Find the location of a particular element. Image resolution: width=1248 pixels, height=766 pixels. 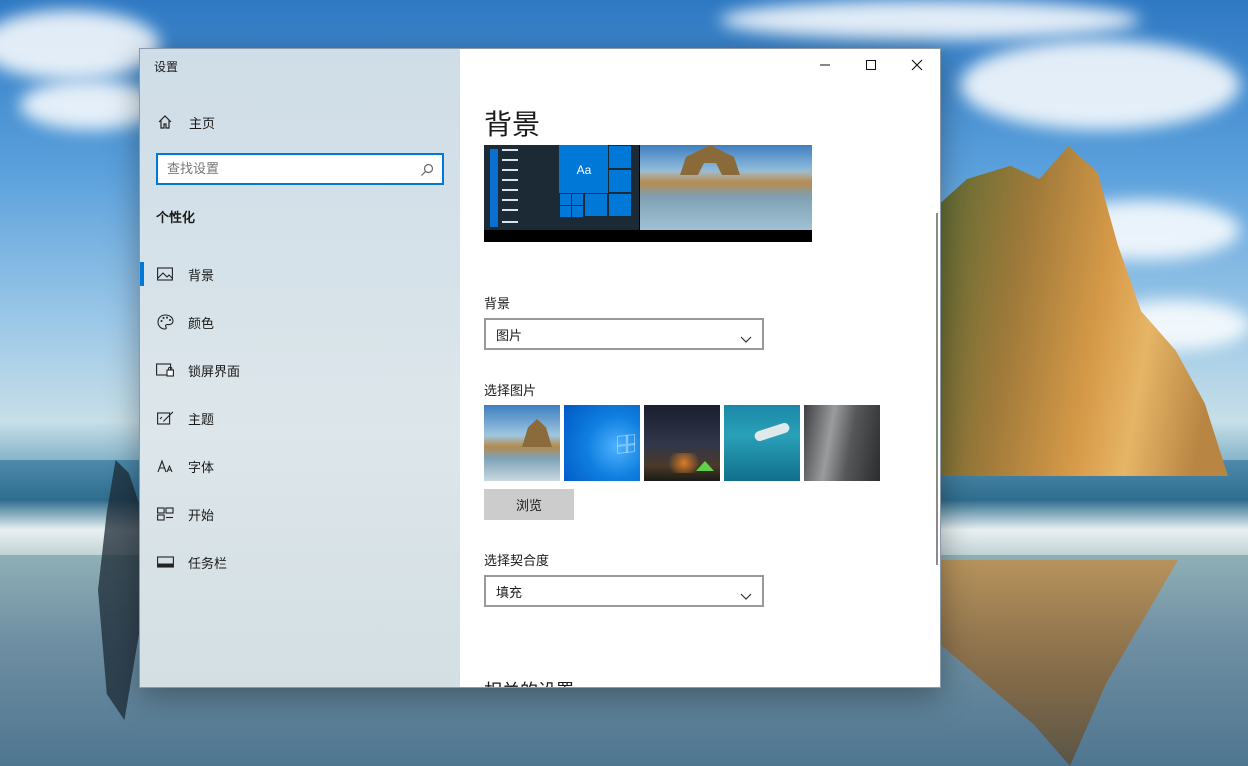

start-icon is located at coordinates (165, 514).